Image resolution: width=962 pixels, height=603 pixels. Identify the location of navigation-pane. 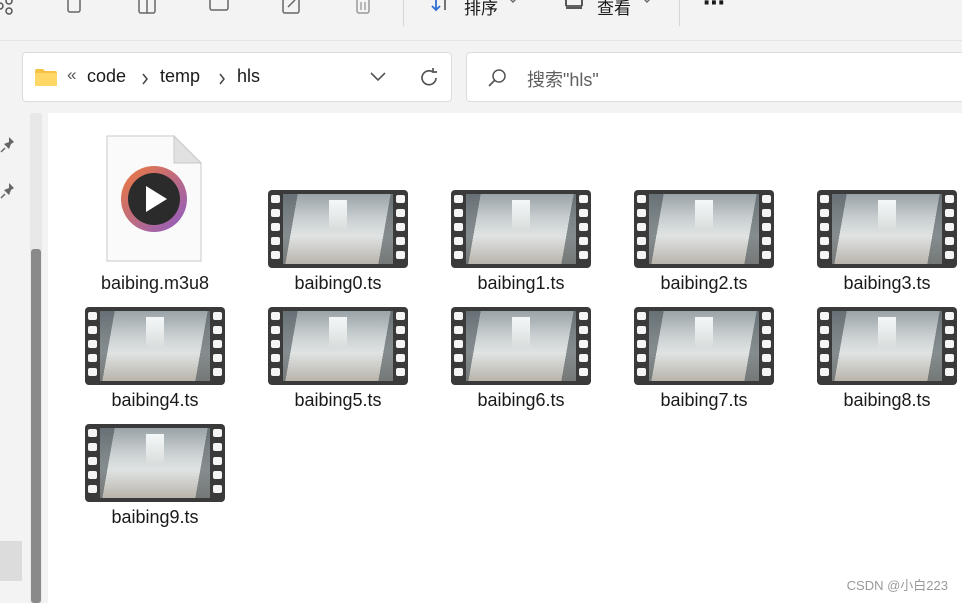
(24, 358).